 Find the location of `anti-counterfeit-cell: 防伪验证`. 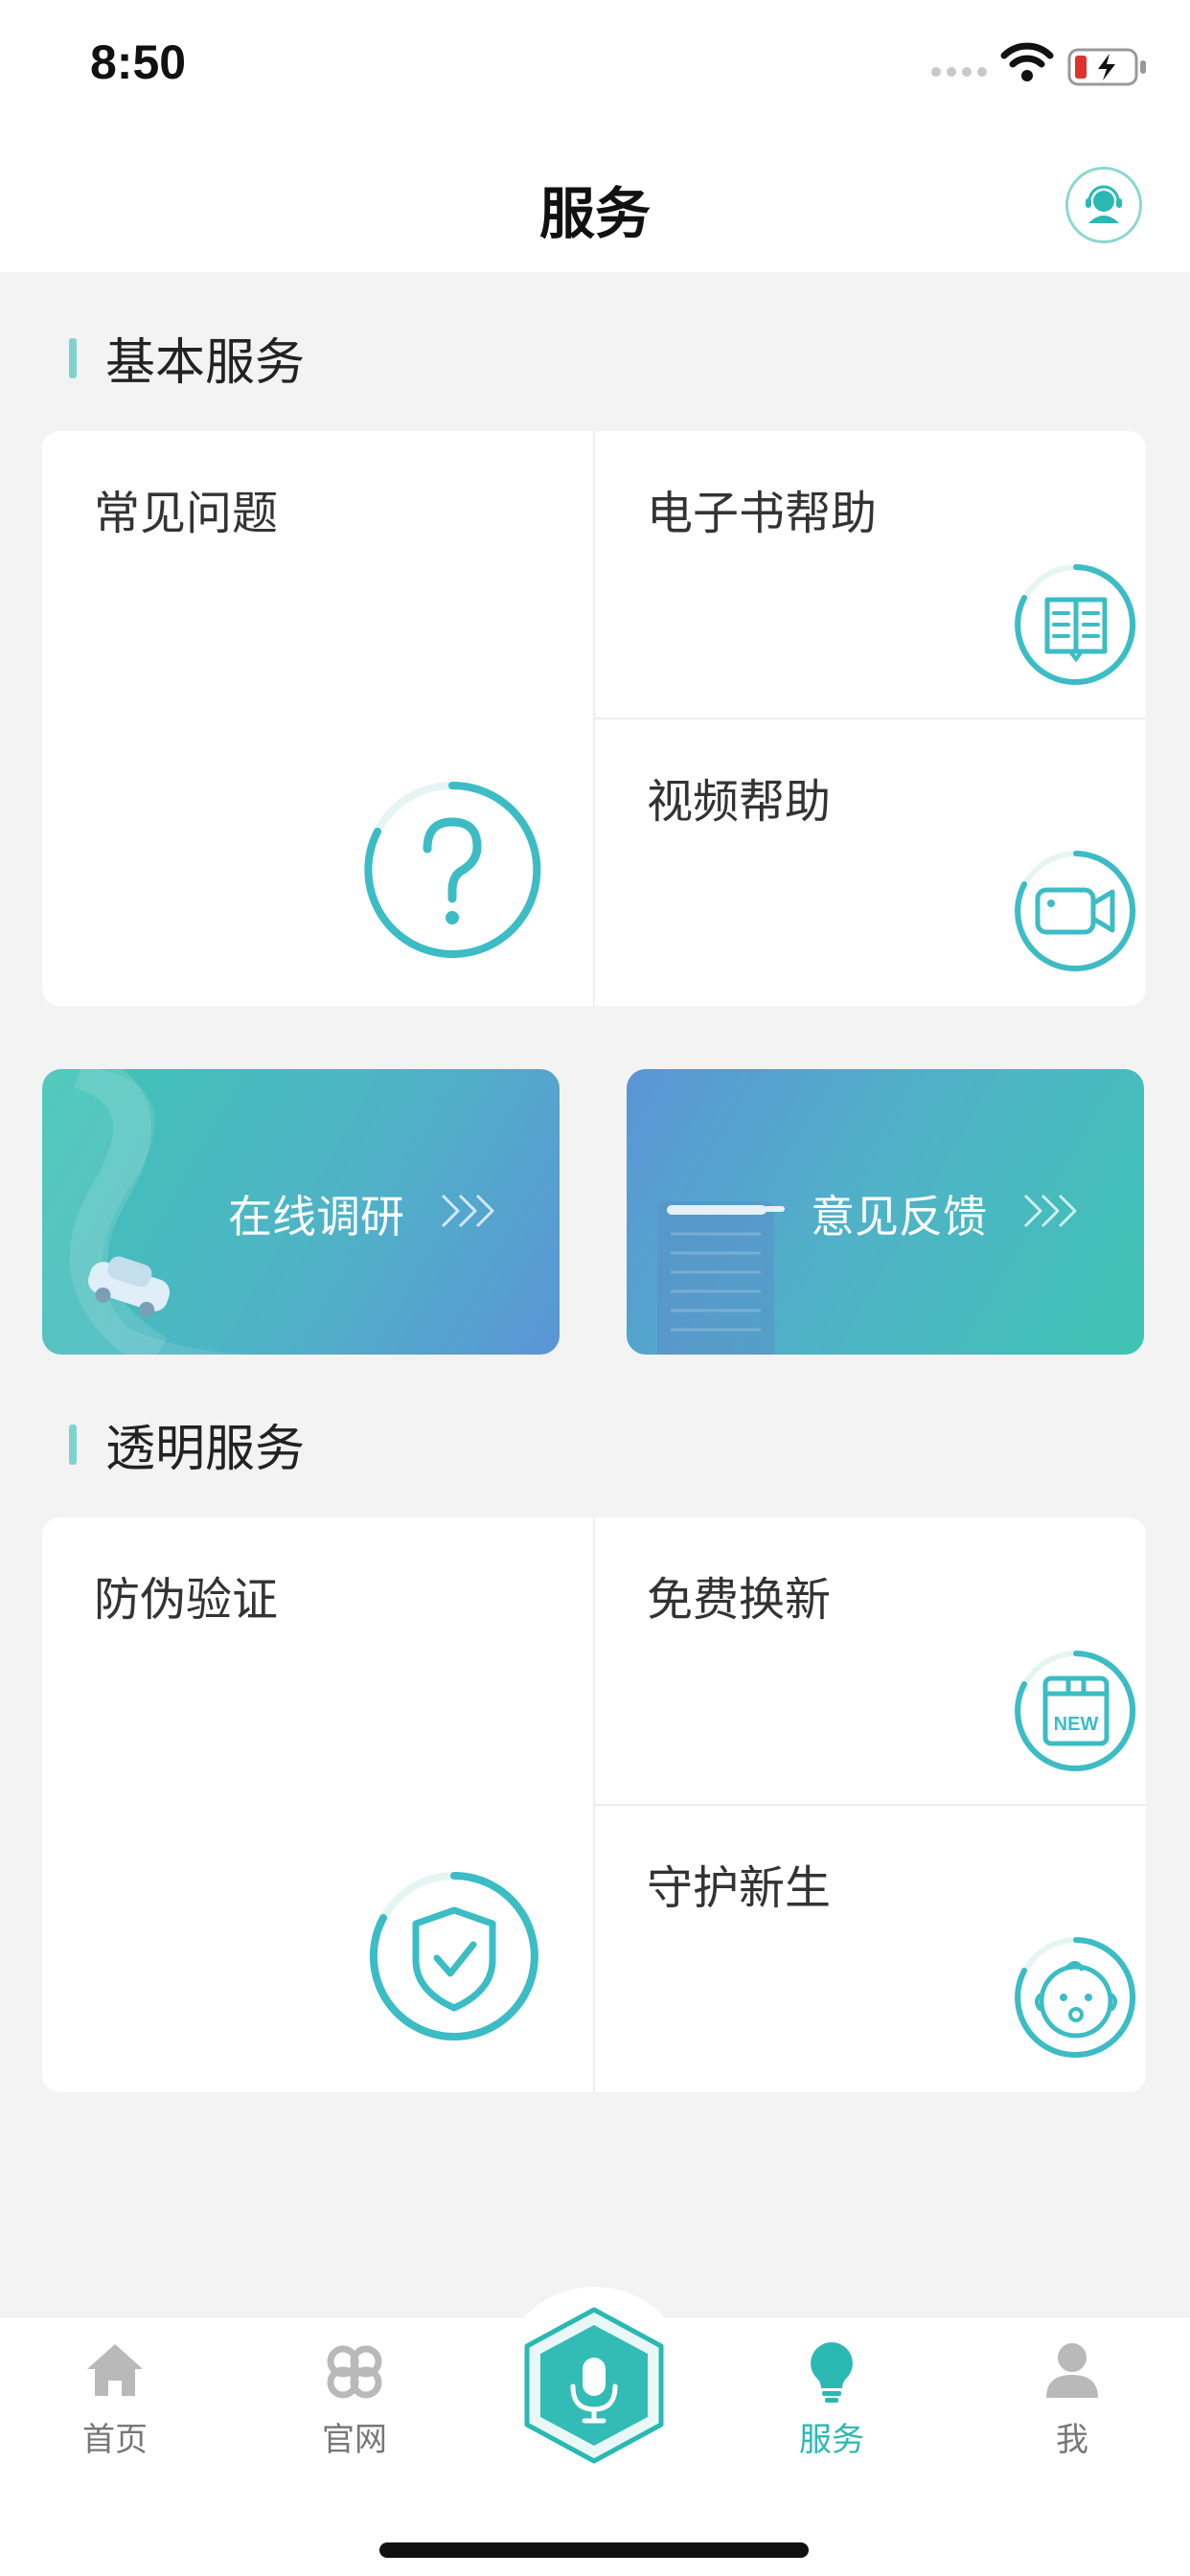

anti-counterfeit-cell: 防伪验证 is located at coordinates (318, 1804).